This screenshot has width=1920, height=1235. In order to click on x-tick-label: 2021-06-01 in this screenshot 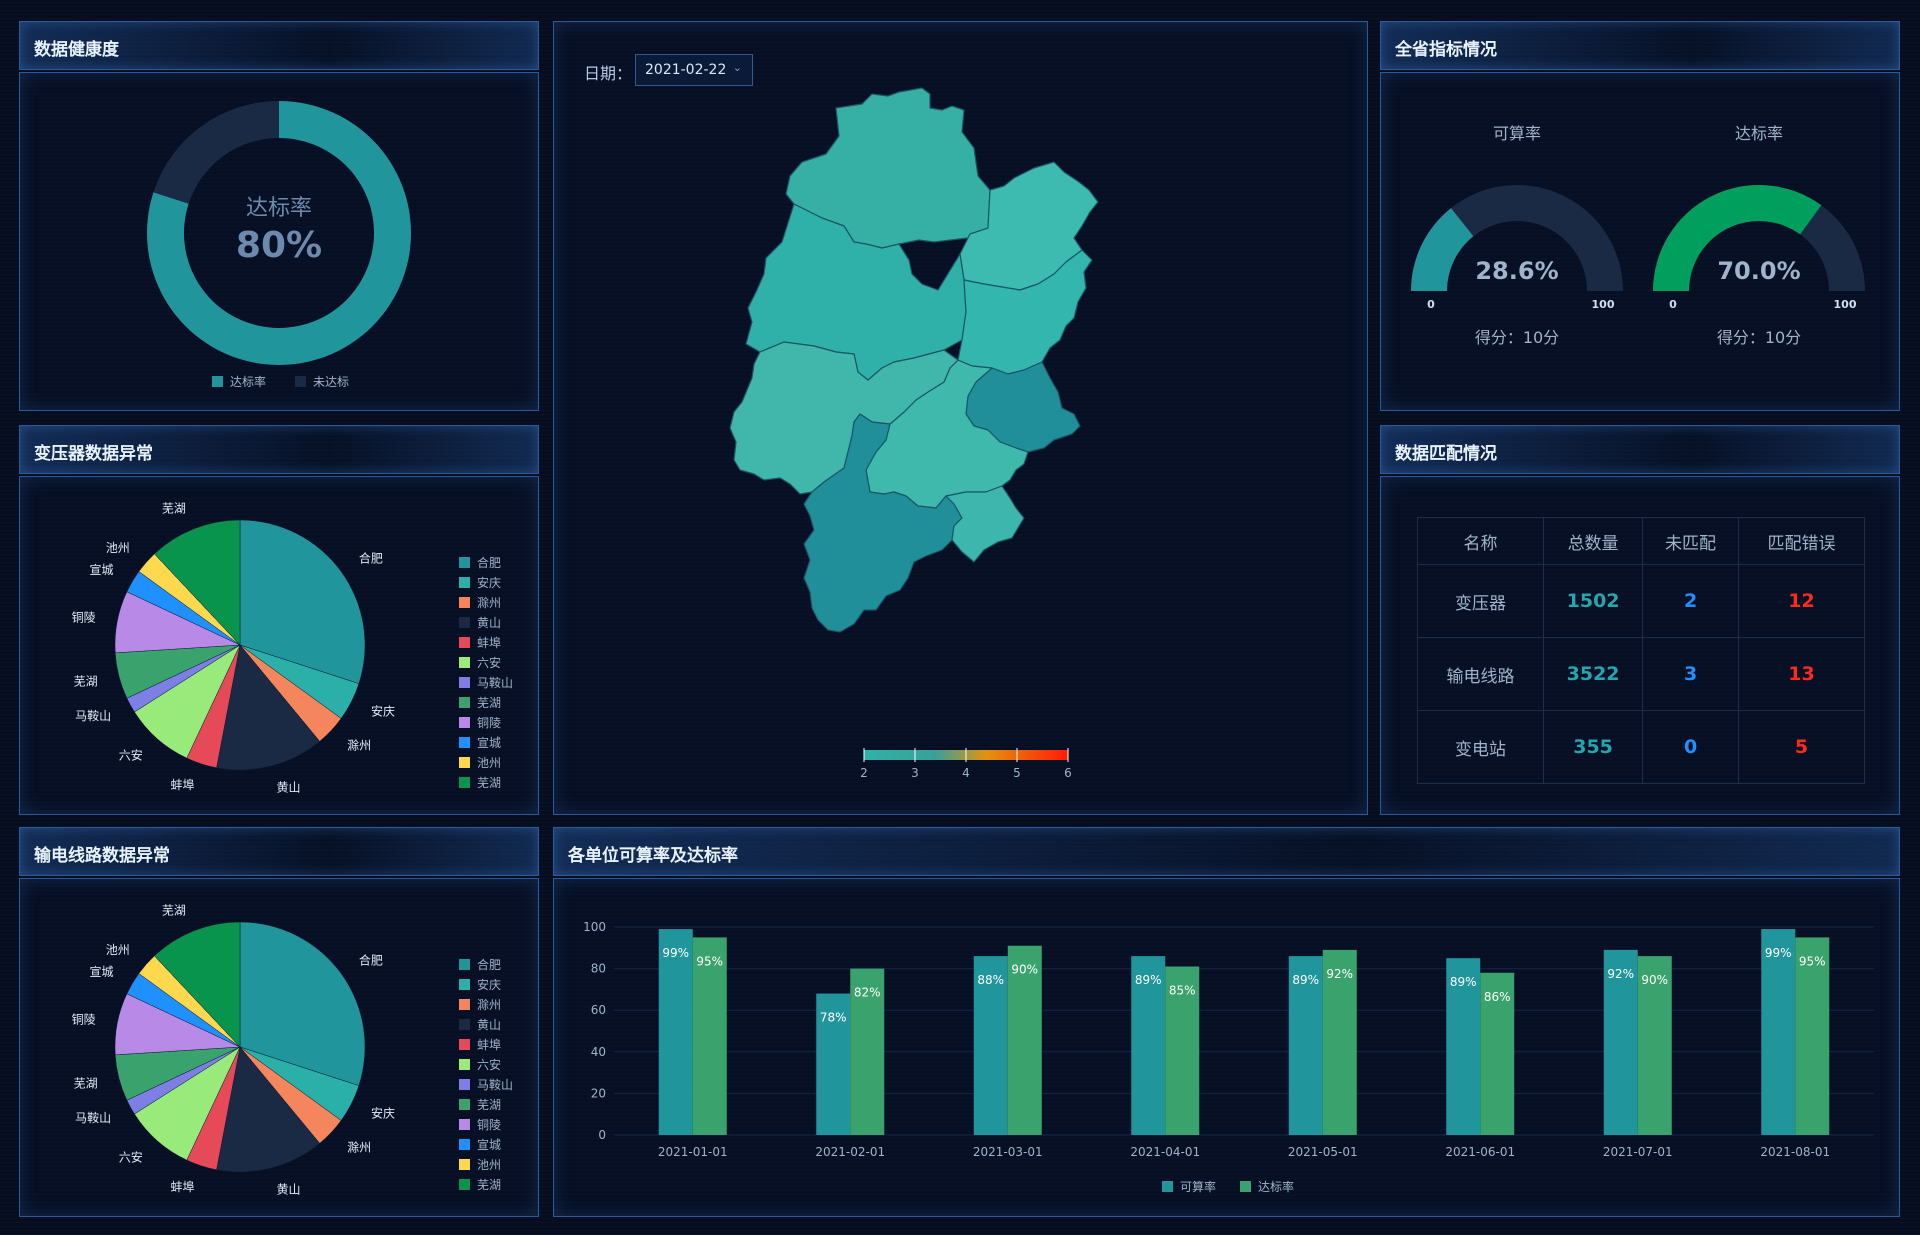, I will do `click(1480, 1152)`.